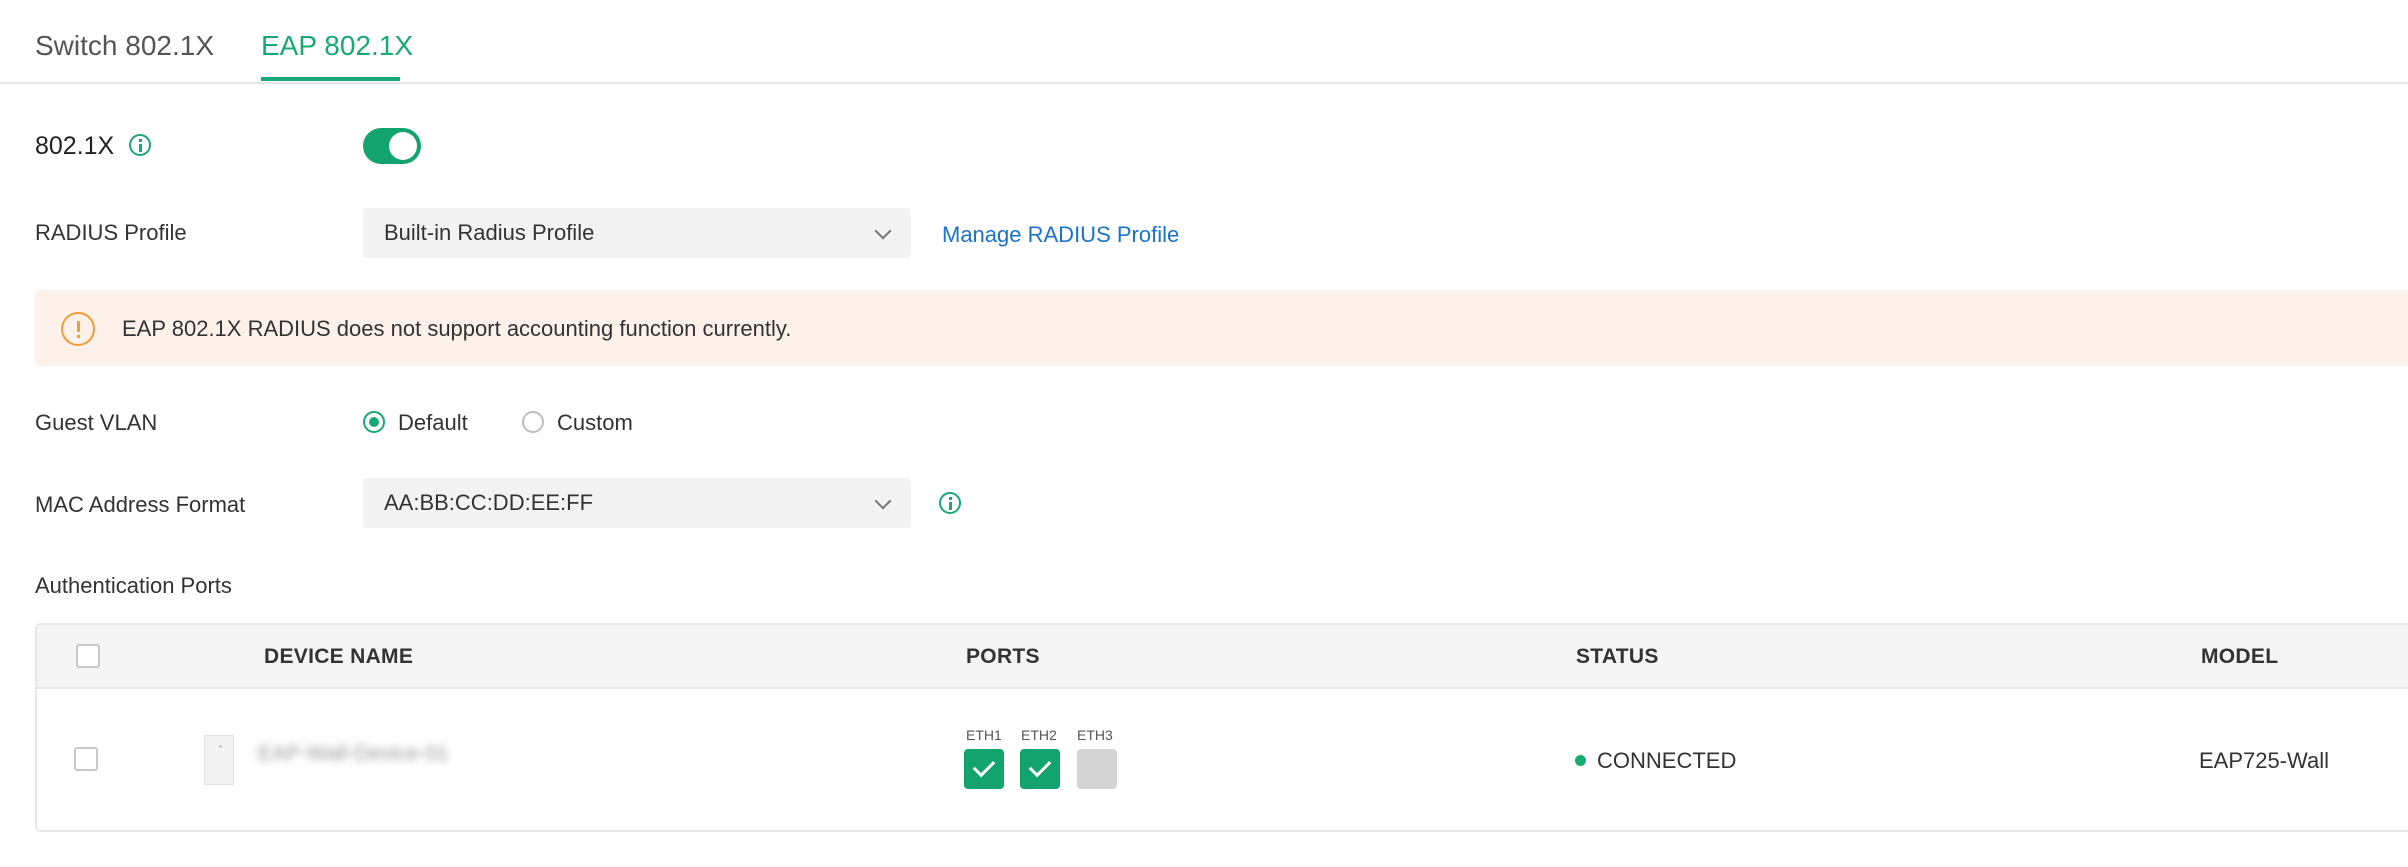  What do you see at coordinates (86, 759) in the screenshot?
I see `row-checkbox` at bounding box center [86, 759].